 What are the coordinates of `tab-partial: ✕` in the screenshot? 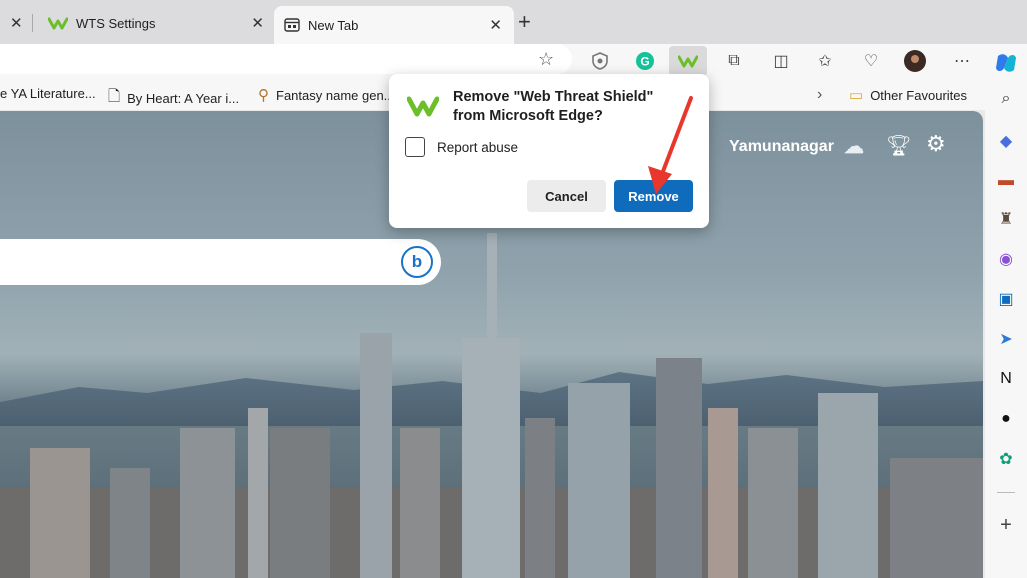 It's located at (15, 23).